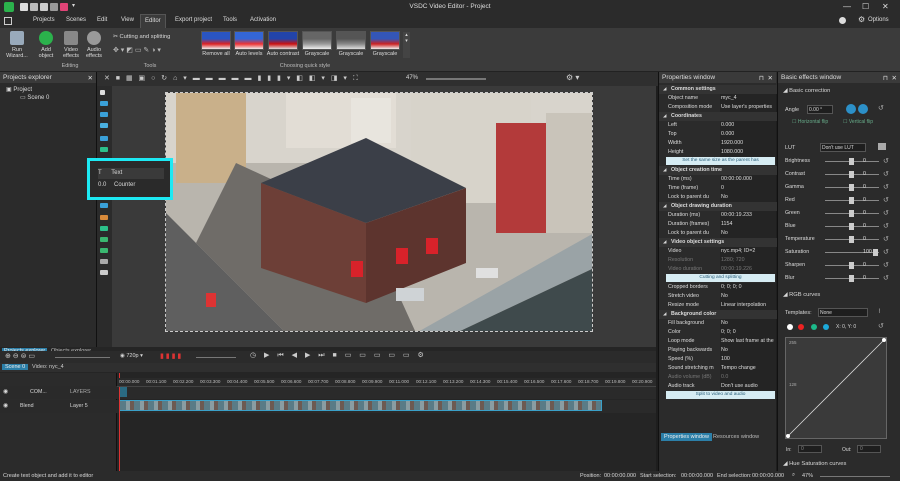 The image size is (900, 481). I want to click on breadcrumb-scene: Scene 0, so click(15, 367).